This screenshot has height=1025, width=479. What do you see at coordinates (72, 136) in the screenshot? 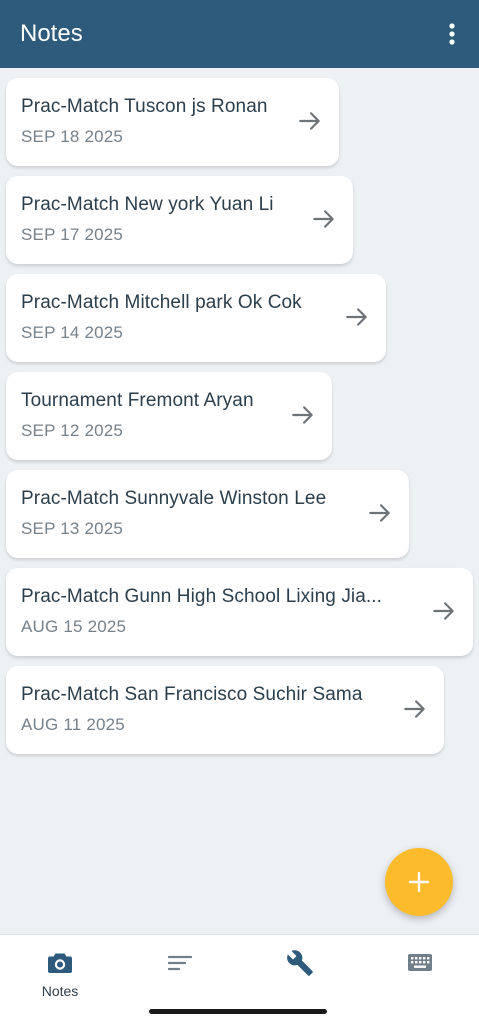
I see `note-date: SEP 18 2025` at bounding box center [72, 136].